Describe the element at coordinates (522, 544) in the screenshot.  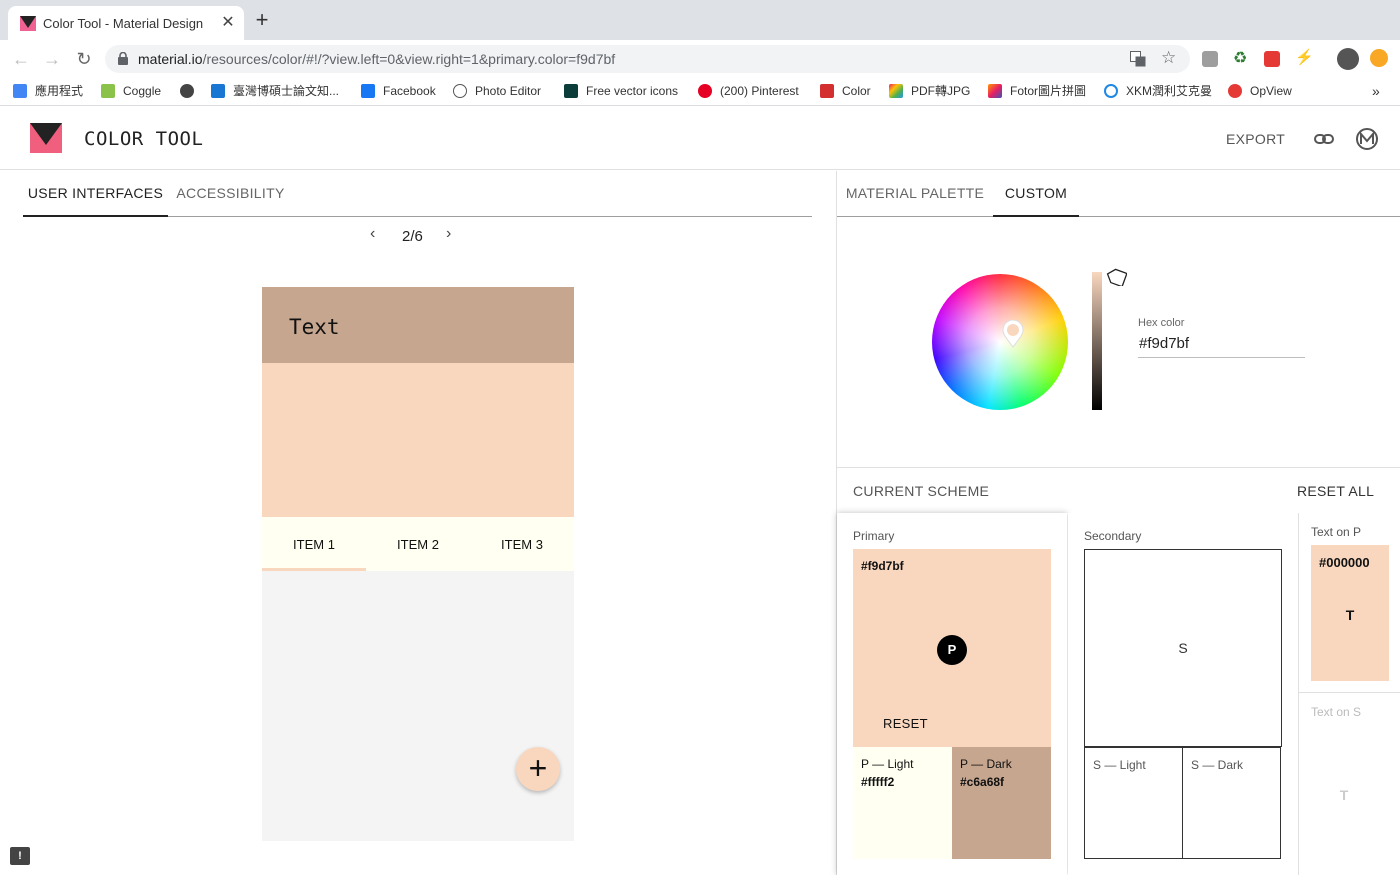
I see `preview-tab-item-3: ITEM 3` at that location.